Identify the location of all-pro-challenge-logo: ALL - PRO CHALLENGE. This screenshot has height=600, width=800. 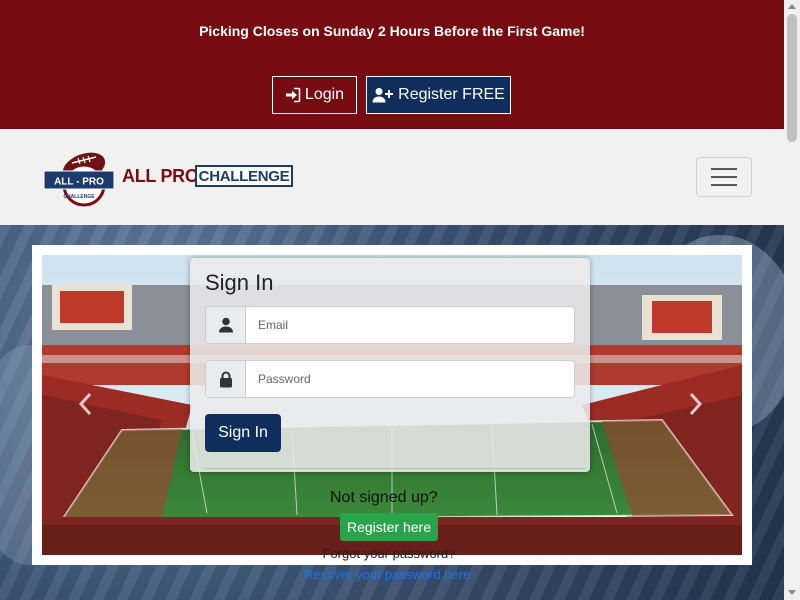
(82, 177).